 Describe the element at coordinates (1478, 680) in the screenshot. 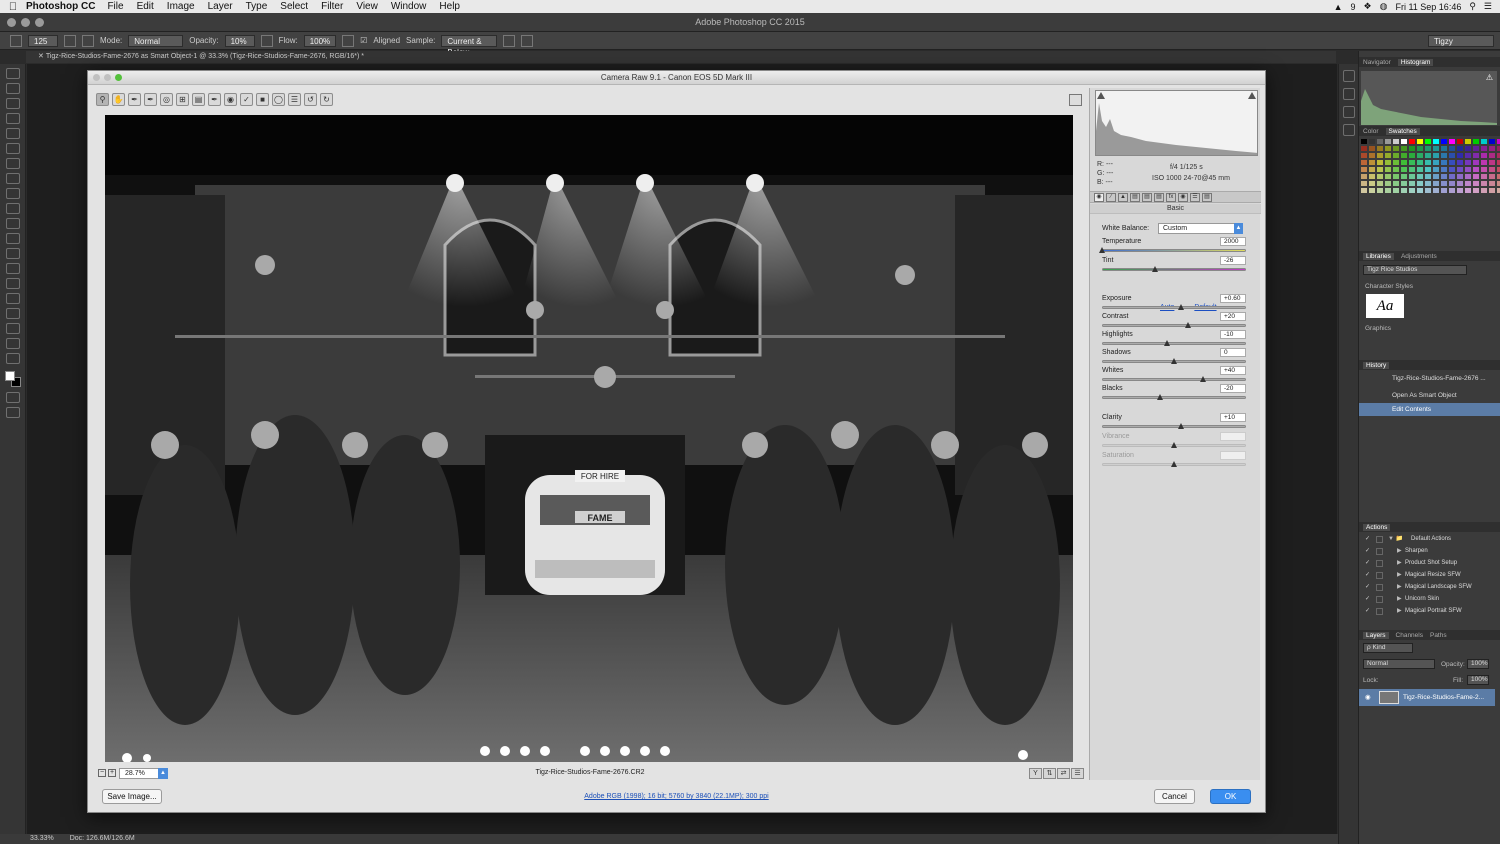

I see `layer-fill-input: 100%` at that location.